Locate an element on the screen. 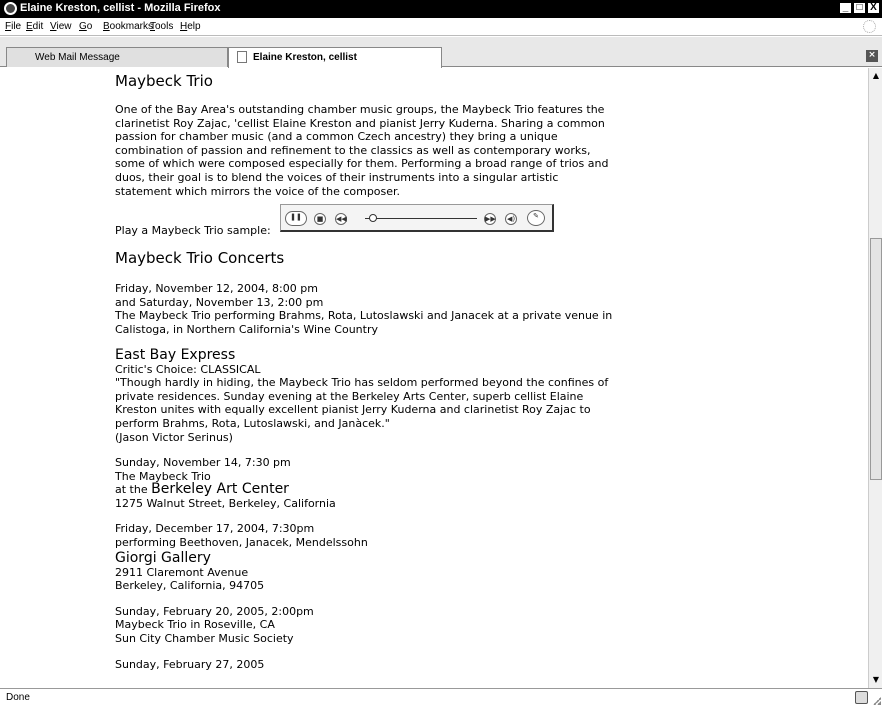  audio-player: ❚❚ ■ ◀◀ ▶▶ ◀) ✎ is located at coordinates (417, 218).